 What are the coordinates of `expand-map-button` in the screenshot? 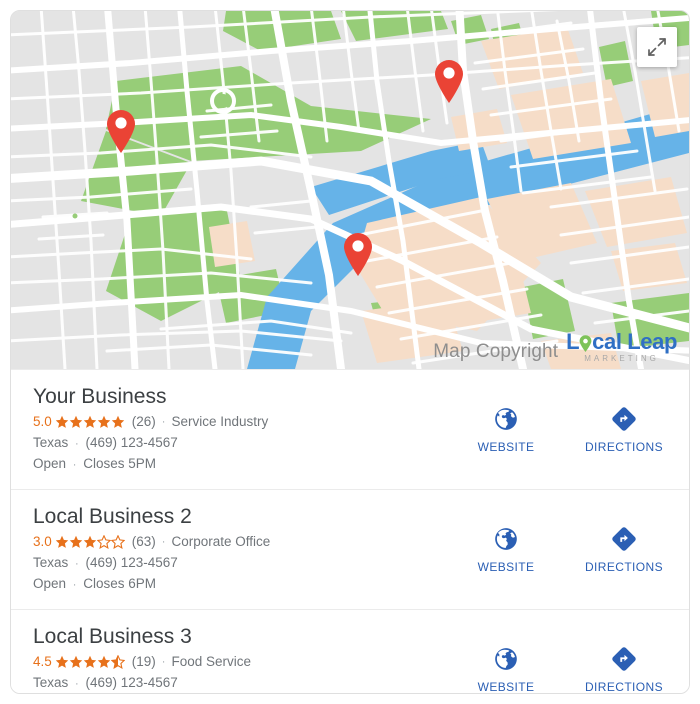 It's located at (657, 47).